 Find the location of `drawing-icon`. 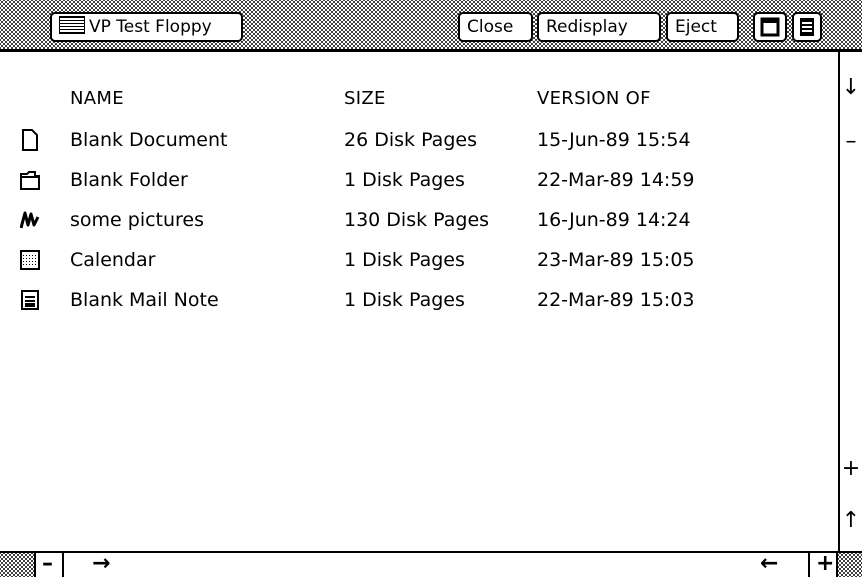

drawing-icon is located at coordinates (30, 220).